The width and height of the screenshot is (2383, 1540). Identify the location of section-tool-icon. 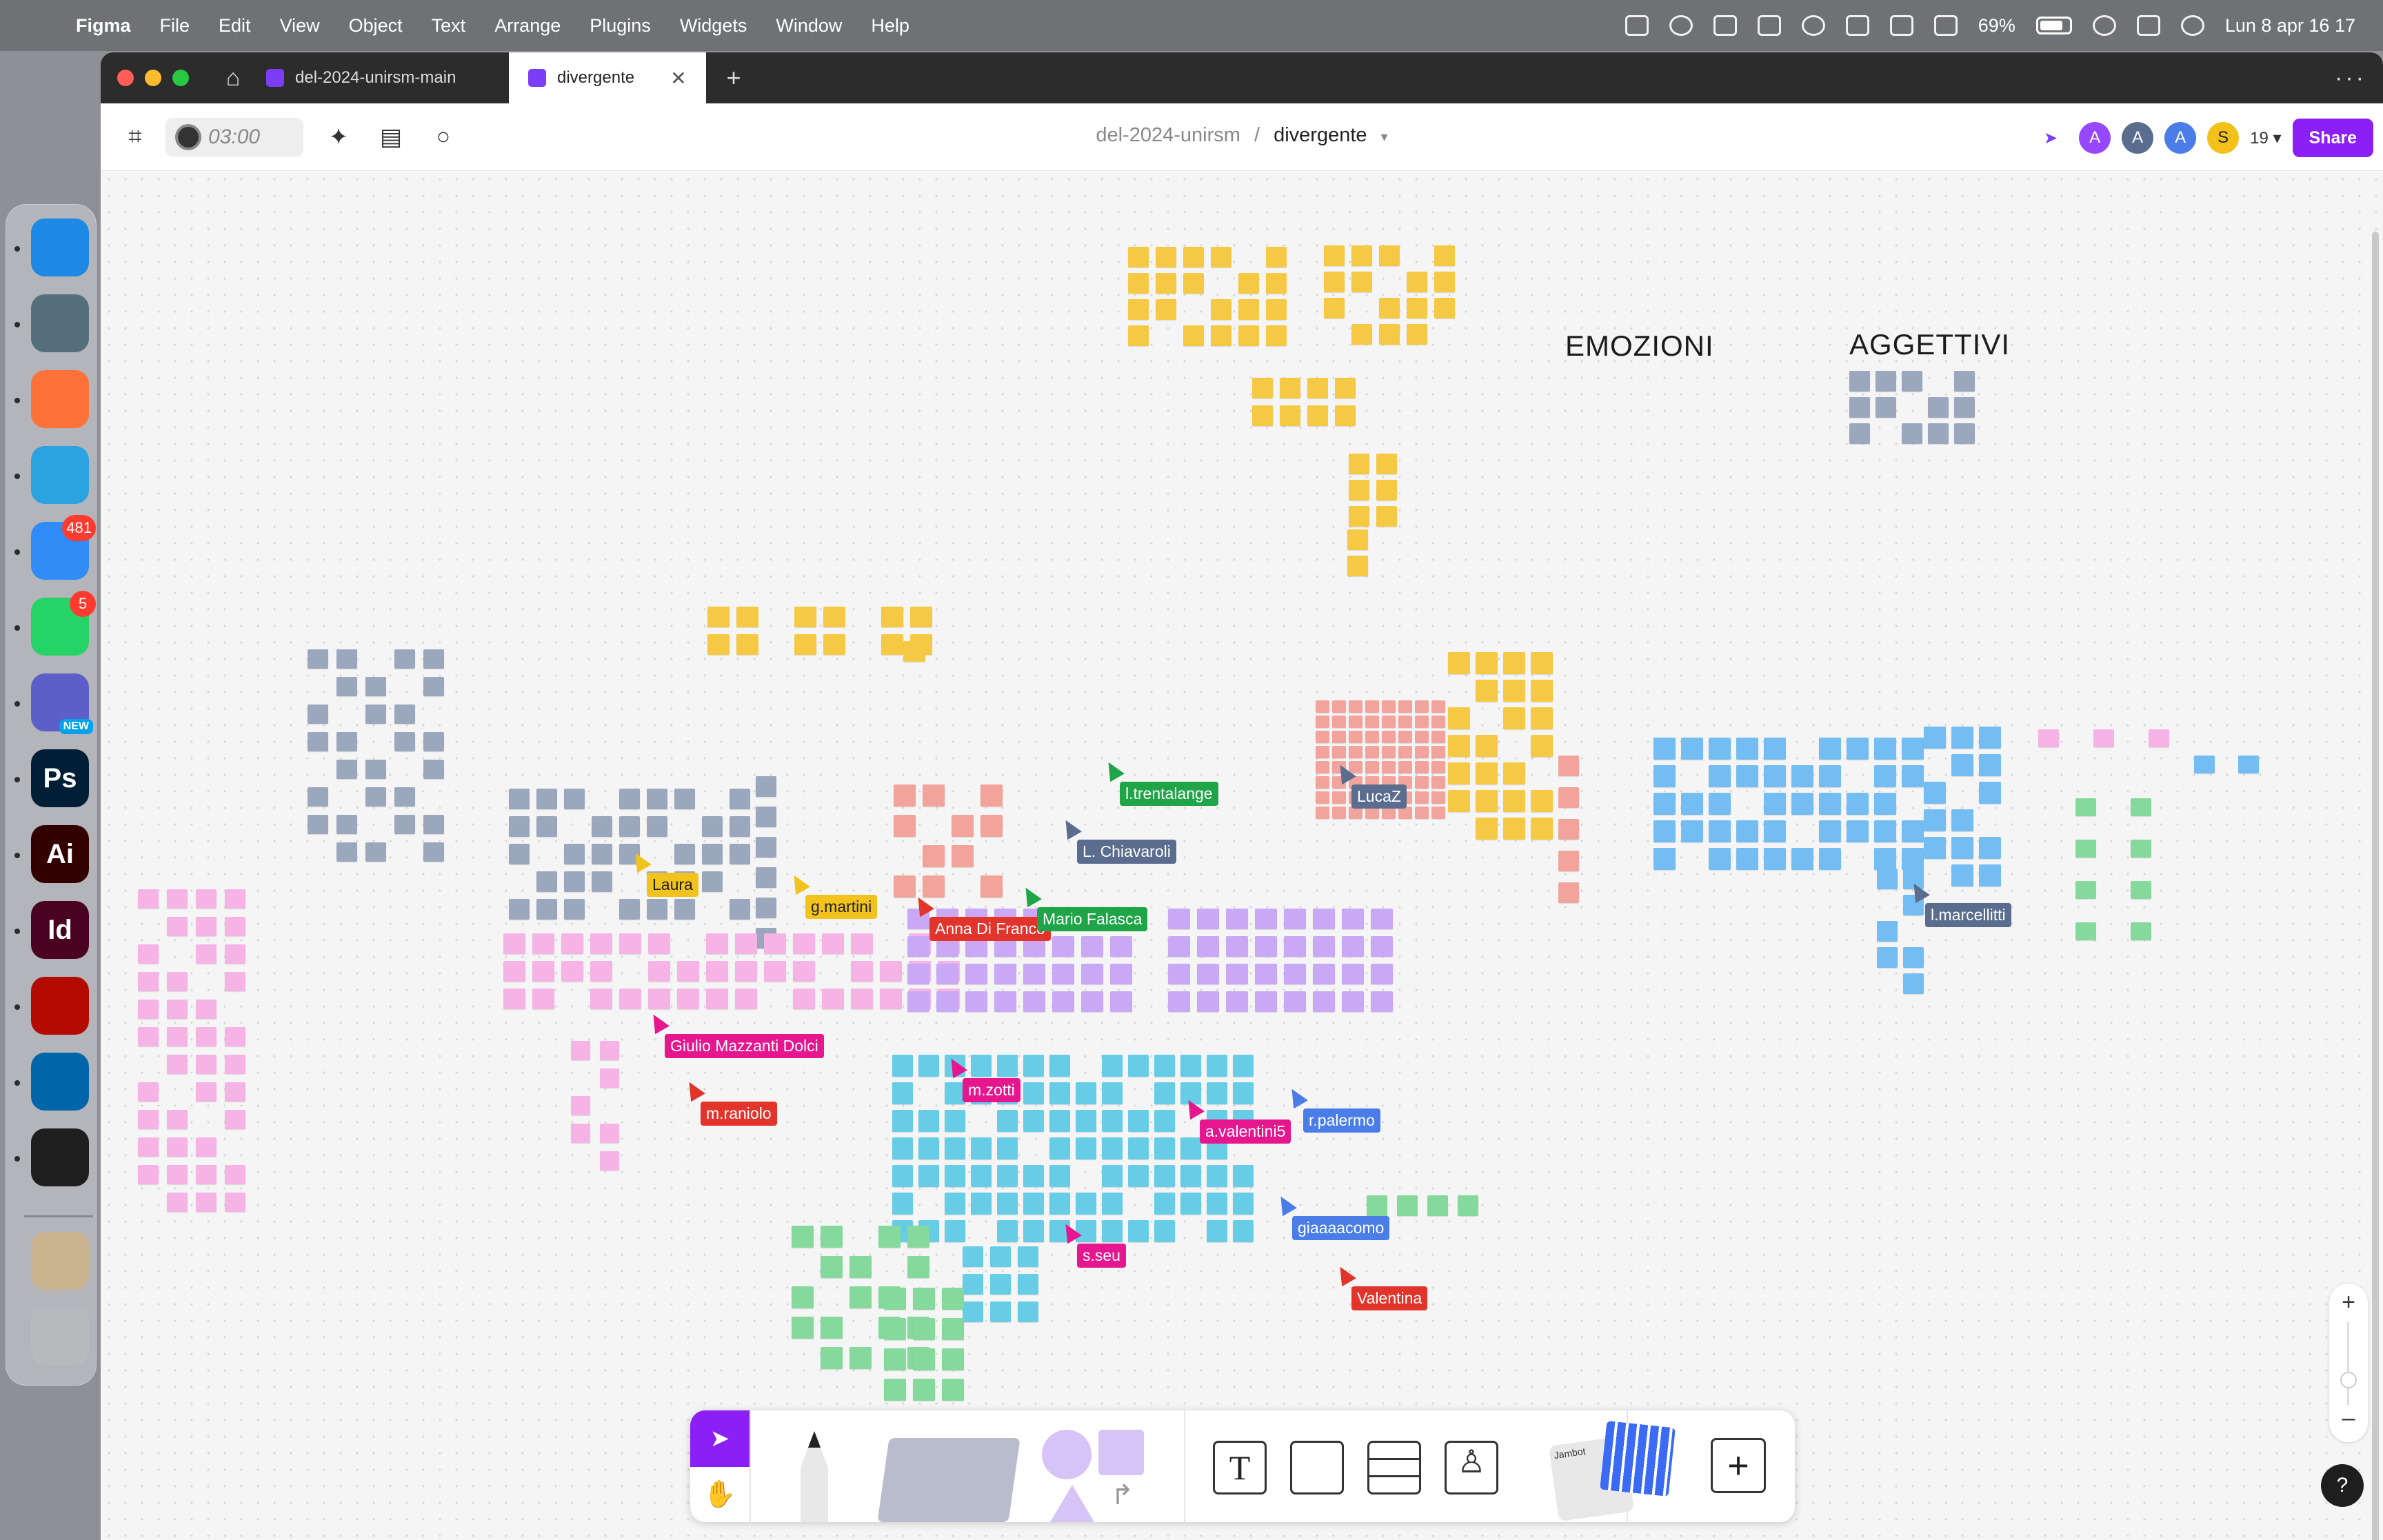
(1317, 1468).